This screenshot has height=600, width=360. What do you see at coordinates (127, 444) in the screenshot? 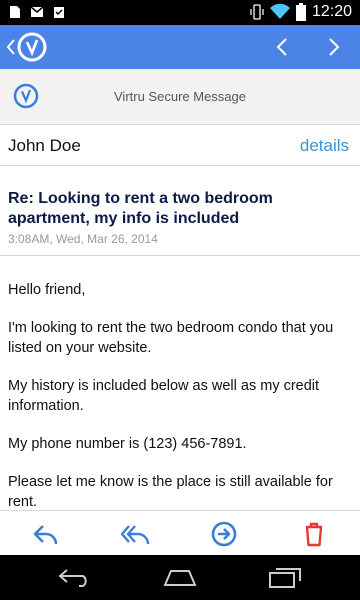
I see `body-paragraph: My phone number is (123) 456-7891.` at bounding box center [127, 444].